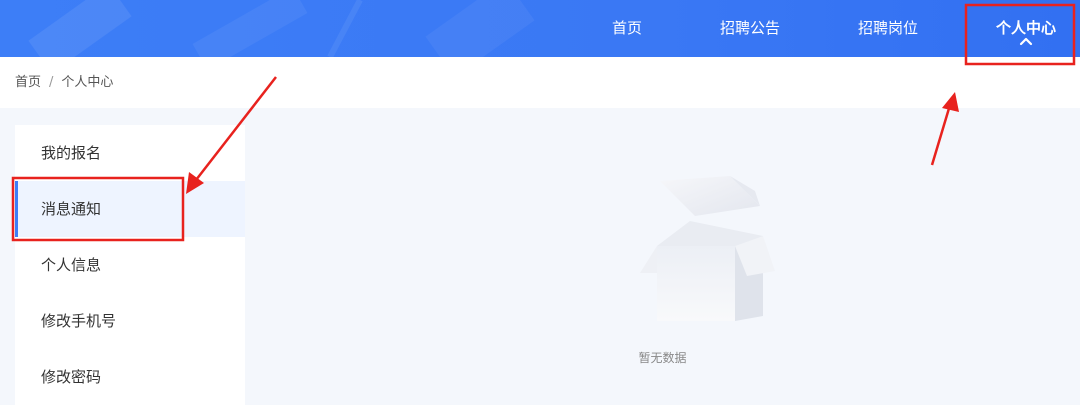 Image resolution: width=1080 pixels, height=405 pixels. Describe the element at coordinates (130, 321) in the screenshot. I see `sidebar-item-change-phone: 修改手机号` at that location.